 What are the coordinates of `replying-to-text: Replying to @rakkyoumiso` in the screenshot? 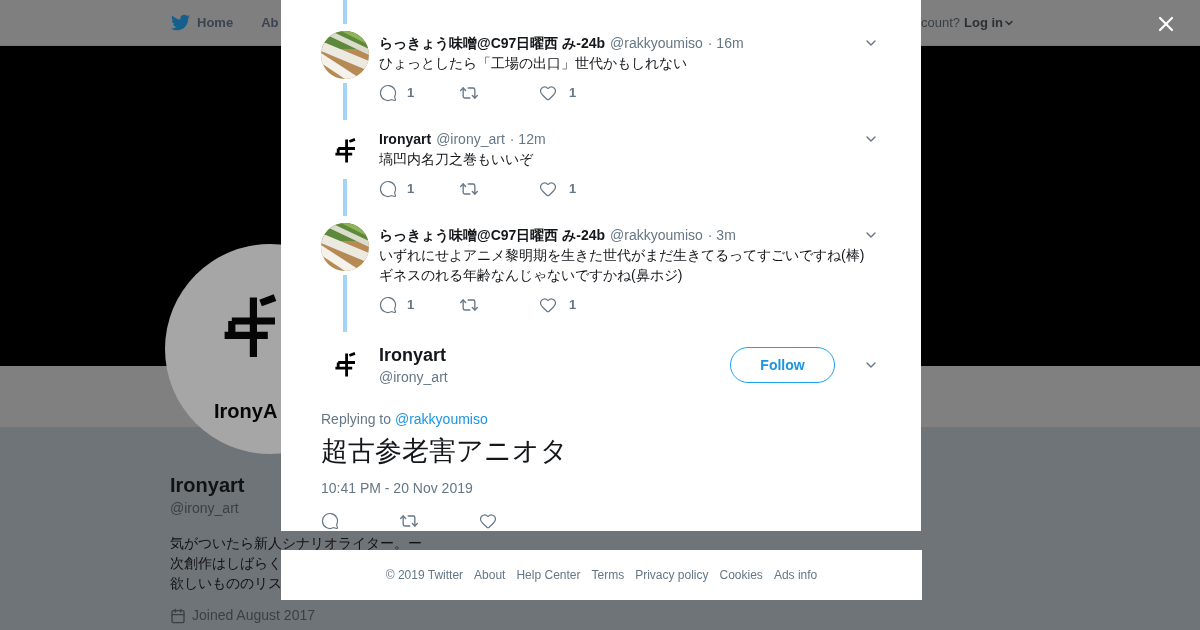 It's located at (405, 419).